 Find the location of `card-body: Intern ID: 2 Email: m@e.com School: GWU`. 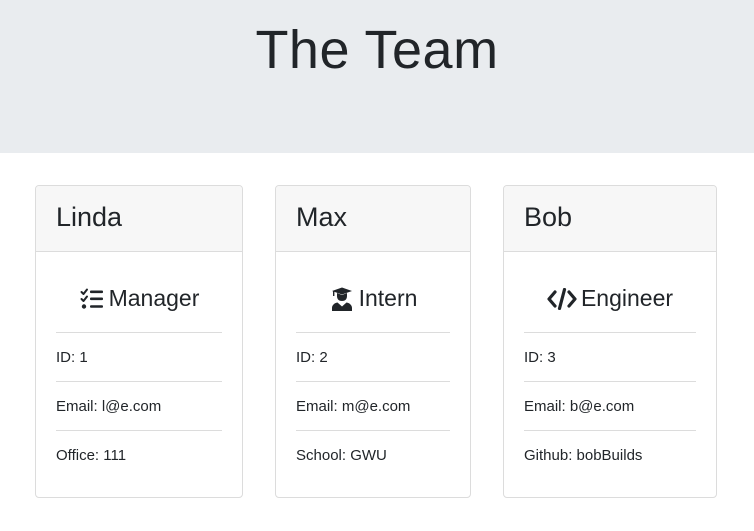

card-body: Intern ID: 2 Email: m@e.com School: GWU is located at coordinates (373, 366).